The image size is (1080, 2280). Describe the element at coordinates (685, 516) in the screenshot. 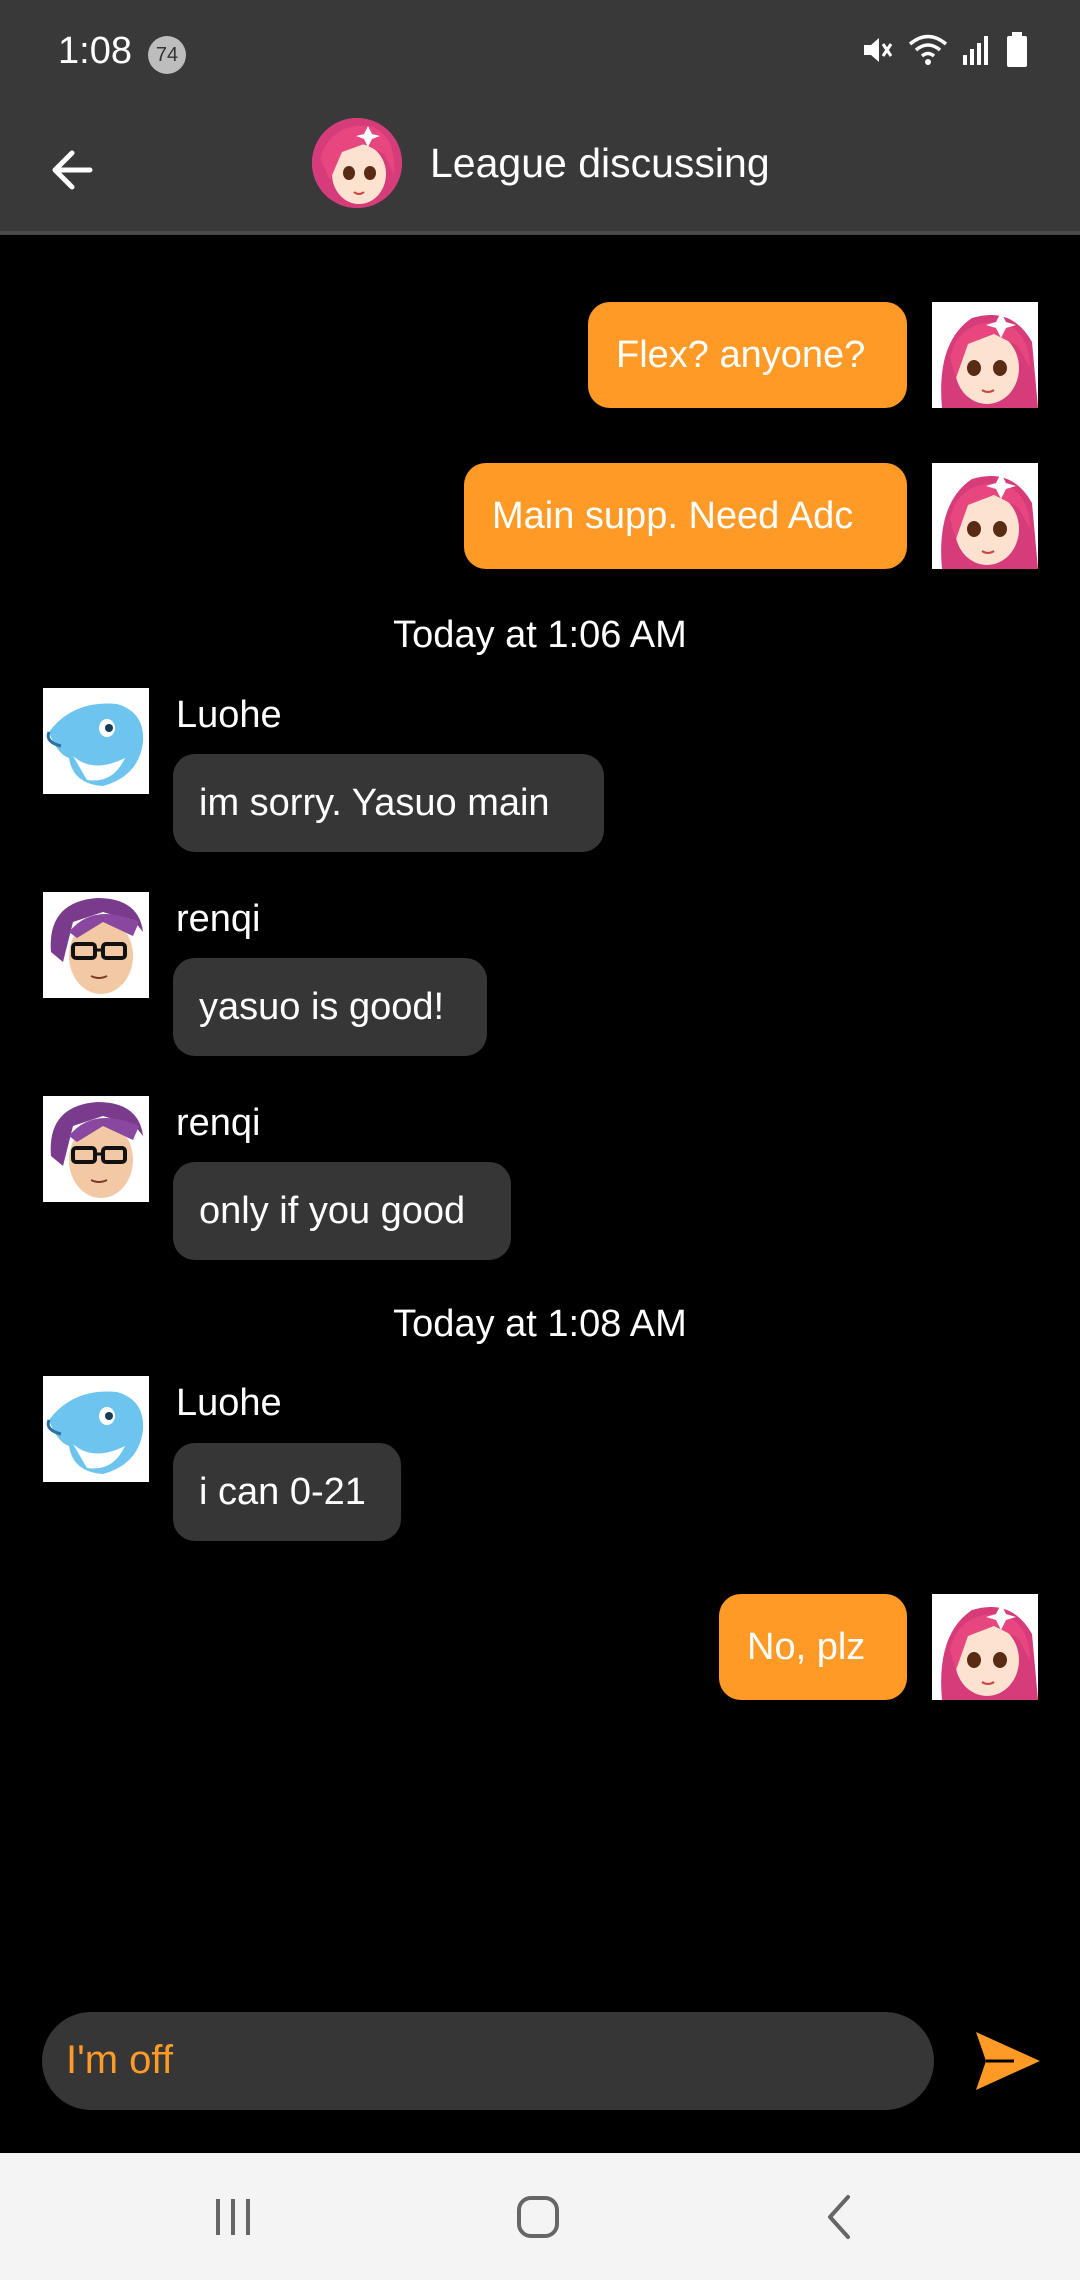

I see `message-outgoing: Main supp. Need Adc` at that location.